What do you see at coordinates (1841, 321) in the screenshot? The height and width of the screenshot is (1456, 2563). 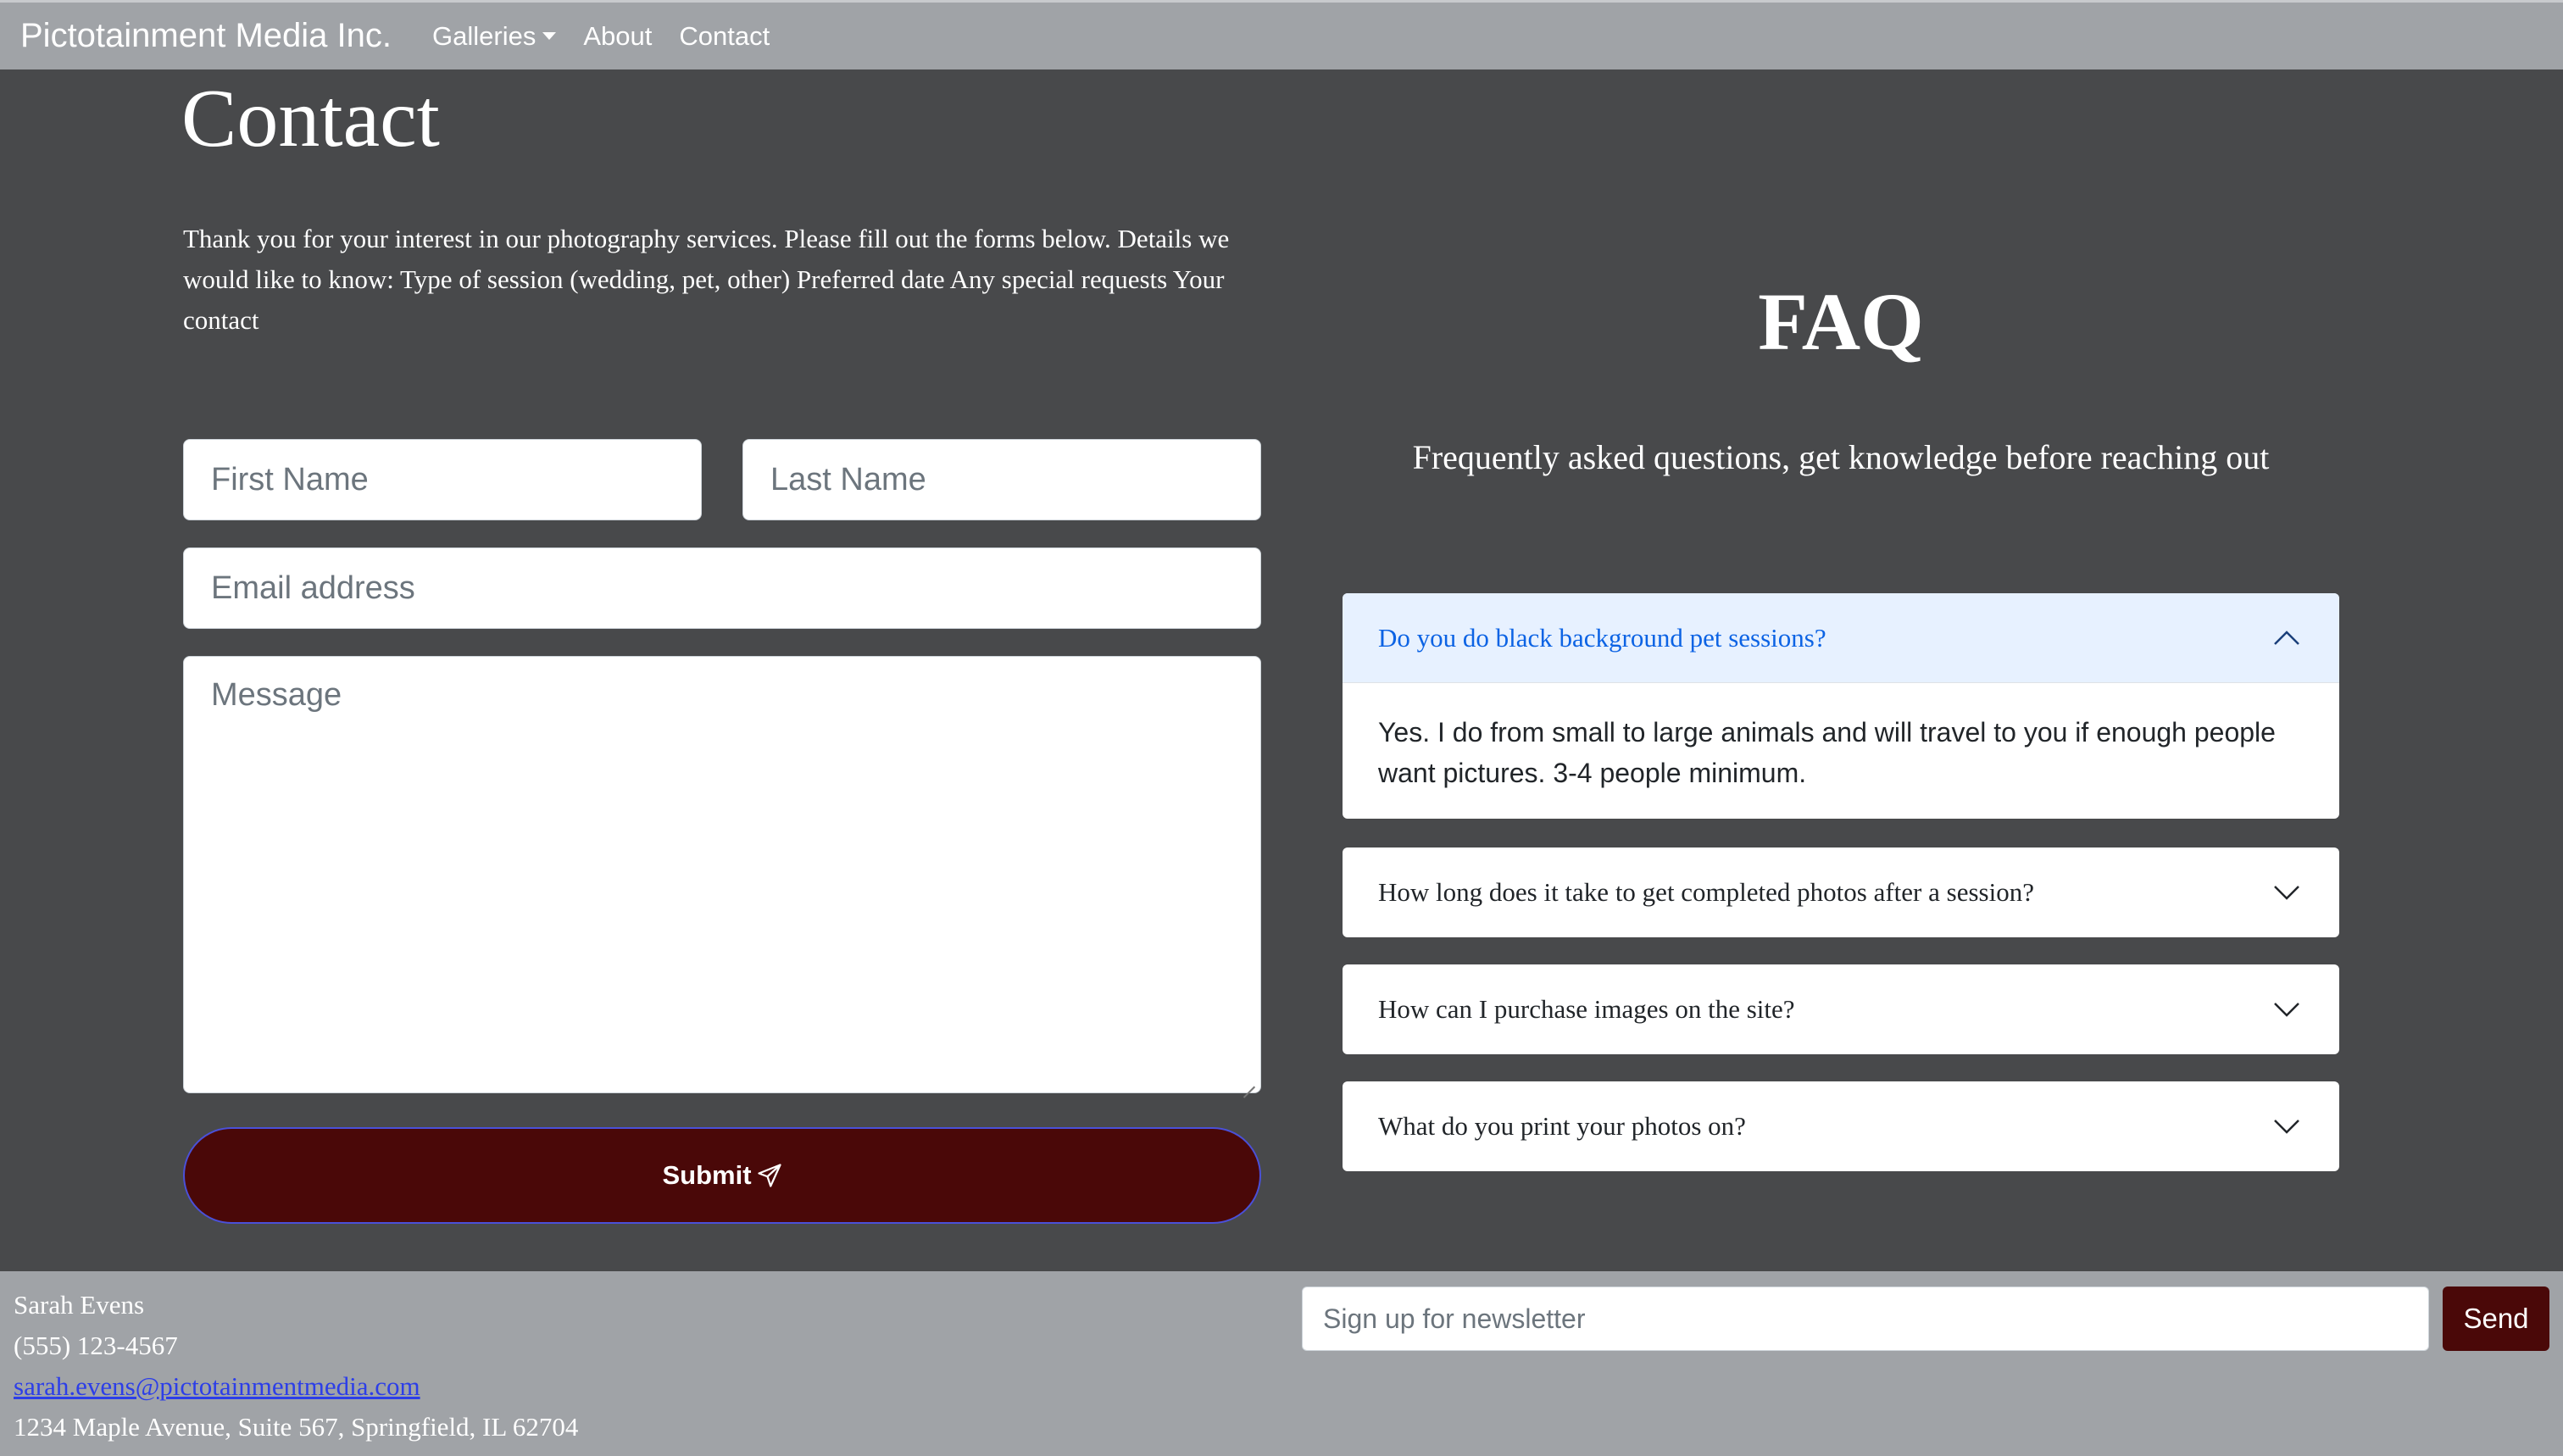 I see `faq-title: FAQ` at bounding box center [1841, 321].